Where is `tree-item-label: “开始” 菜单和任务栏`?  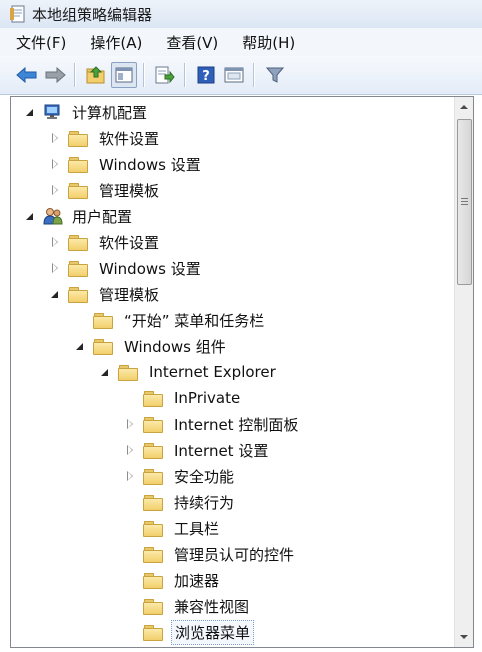
tree-item-label: “开始” 菜单和任务栏 is located at coordinates (194, 320).